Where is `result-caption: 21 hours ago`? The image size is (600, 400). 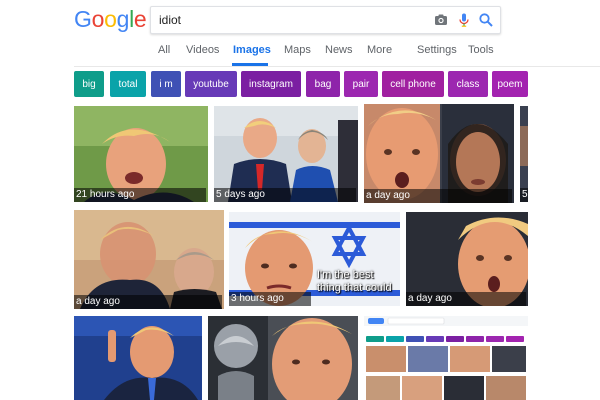 result-caption: 21 hours ago is located at coordinates (140, 195).